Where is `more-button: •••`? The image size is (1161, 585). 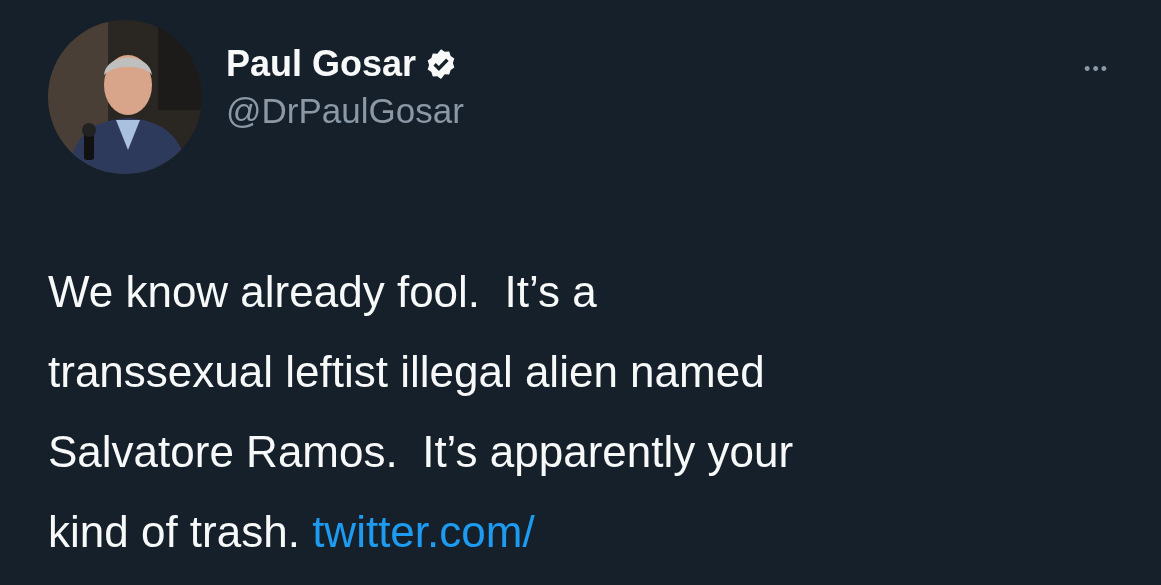
more-button: ••• is located at coordinates (1096, 69).